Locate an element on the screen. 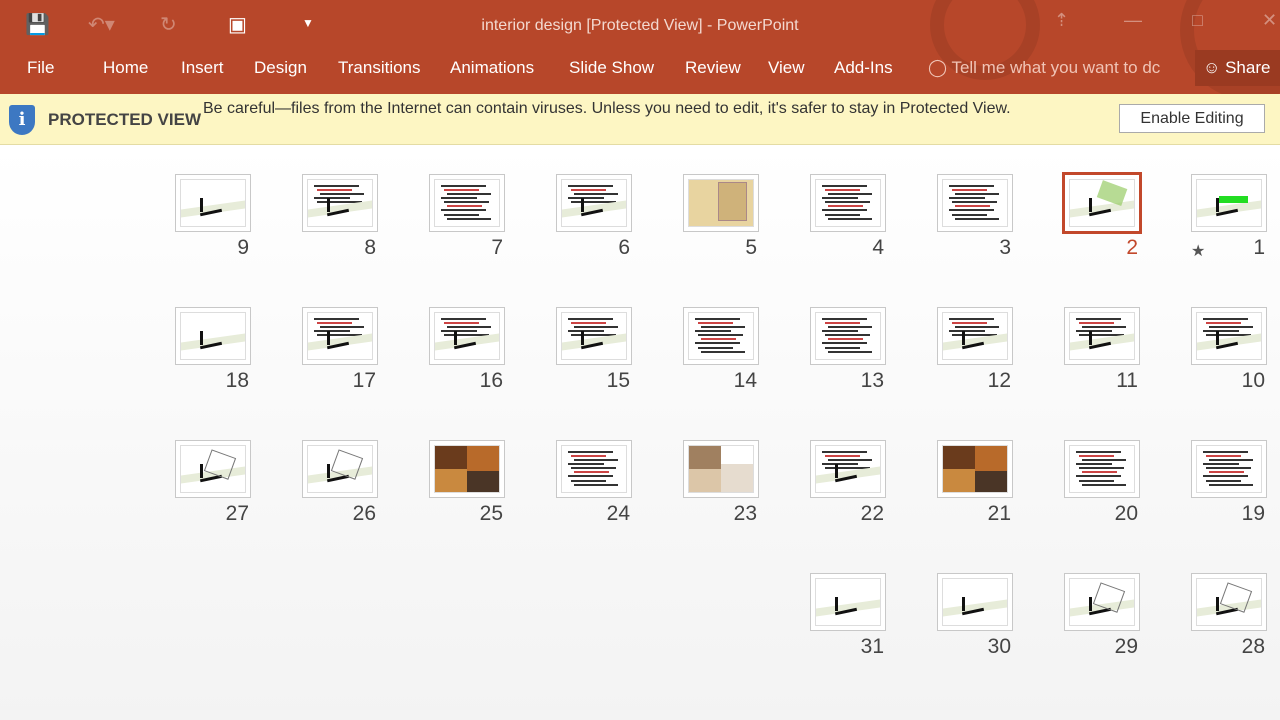 The image size is (1280, 720). protected-view-label: PROTECTED VIEW is located at coordinates (125, 119).